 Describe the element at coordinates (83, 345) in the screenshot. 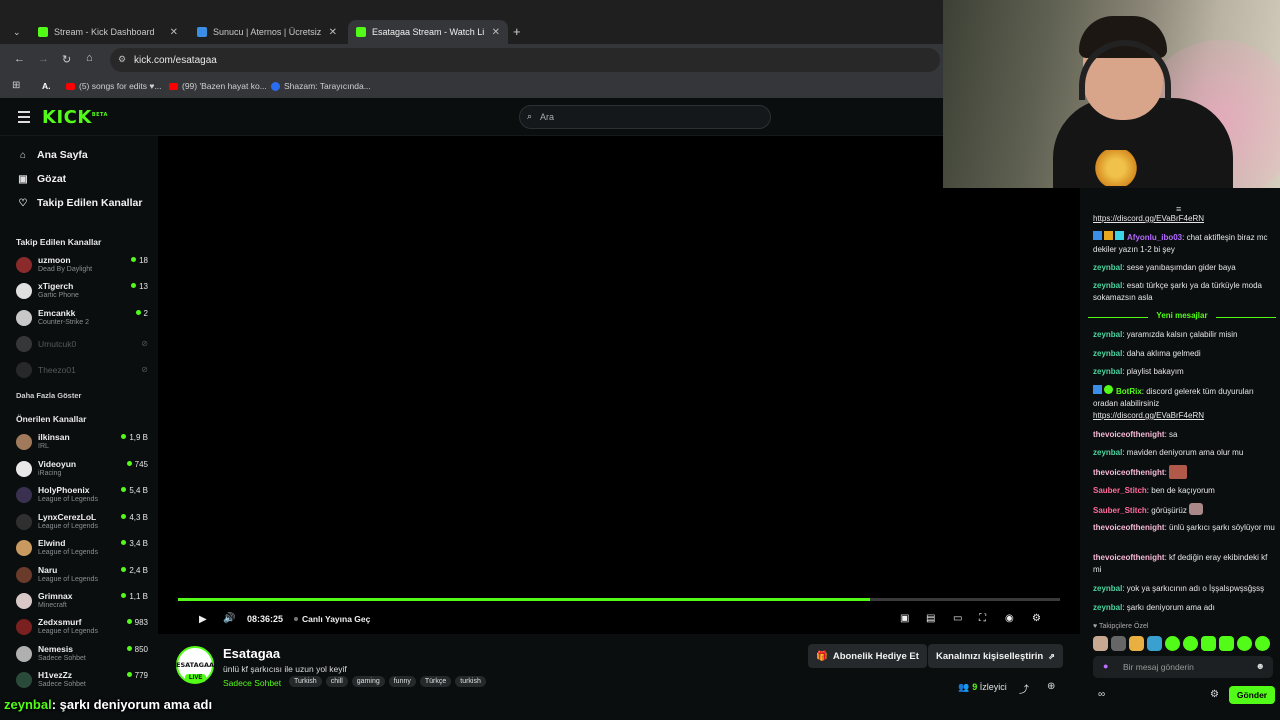

I see `followed-channel-umutcuk0-offline: Umutcuk0 ⊘` at that location.